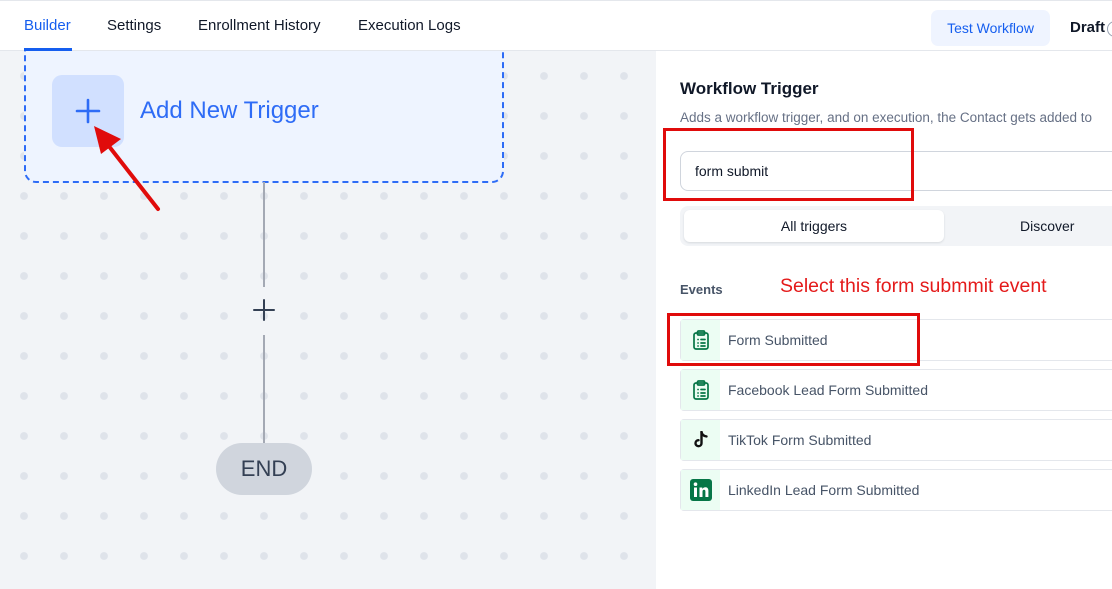 Image resolution: width=1112 pixels, height=589 pixels. What do you see at coordinates (127, 168) in the screenshot?
I see `annotation-arrow` at bounding box center [127, 168].